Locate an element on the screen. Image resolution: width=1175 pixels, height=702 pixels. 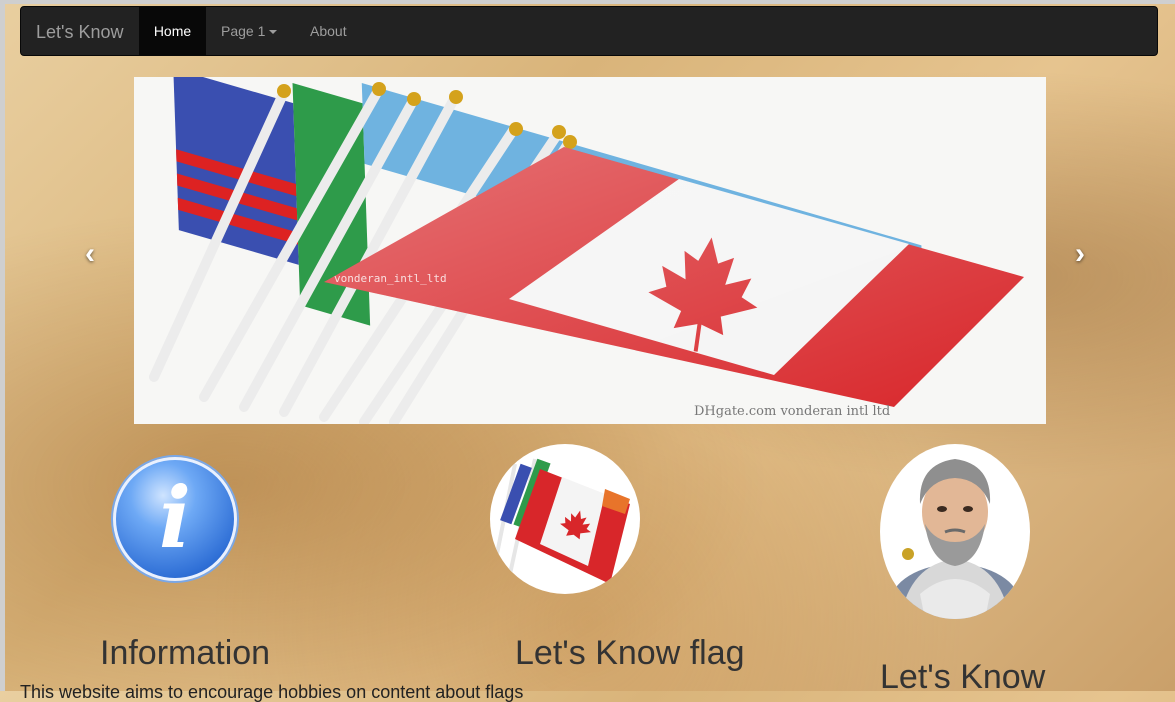
flag-watermark-text: vonderan_intl_ltd is located at coordinates (390, 278).